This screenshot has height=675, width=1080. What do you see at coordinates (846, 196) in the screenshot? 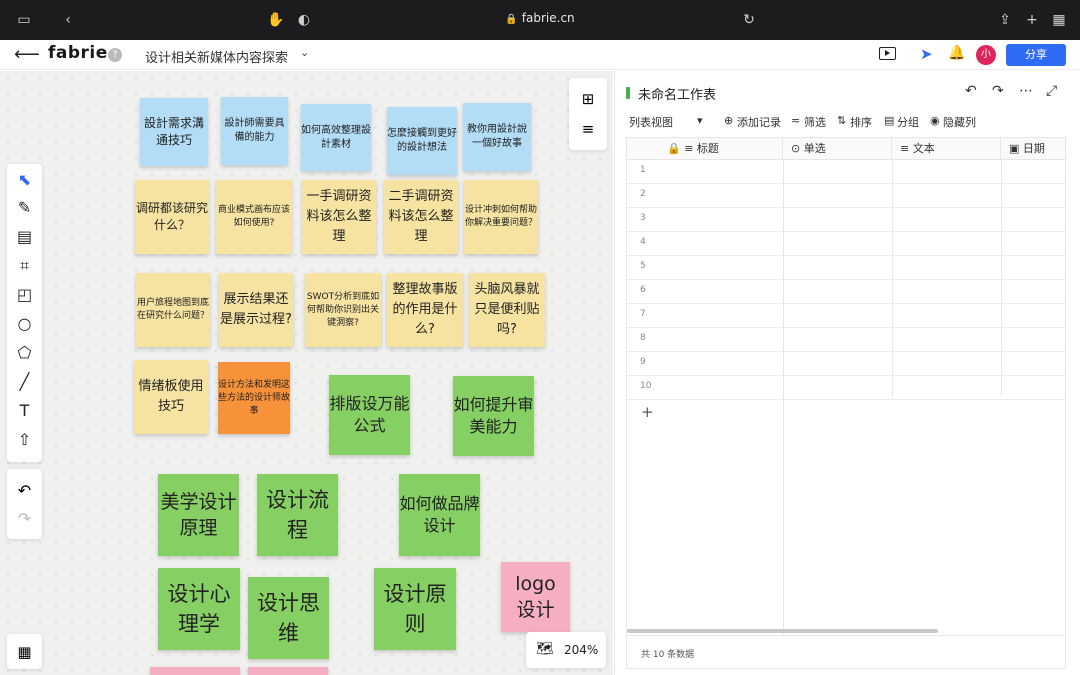
I see `table-row: 2` at bounding box center [846, 196].